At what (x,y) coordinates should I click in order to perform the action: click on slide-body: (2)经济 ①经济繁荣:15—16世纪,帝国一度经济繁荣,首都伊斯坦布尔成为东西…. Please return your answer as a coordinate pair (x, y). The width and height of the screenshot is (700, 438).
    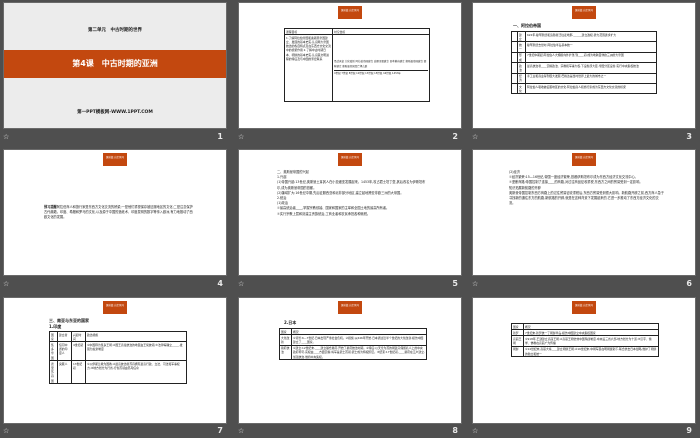
    Looking at the image, I should click on (587, 188).